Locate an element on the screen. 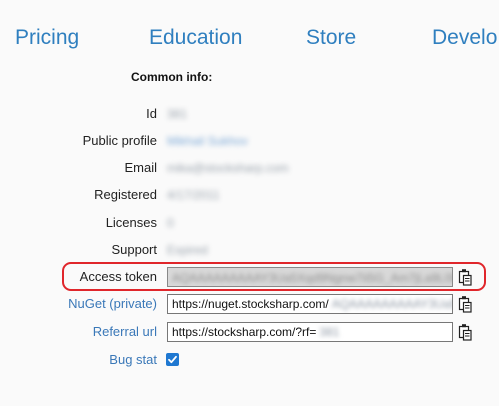  id-value: 381 is located at coordinates (177, 114).